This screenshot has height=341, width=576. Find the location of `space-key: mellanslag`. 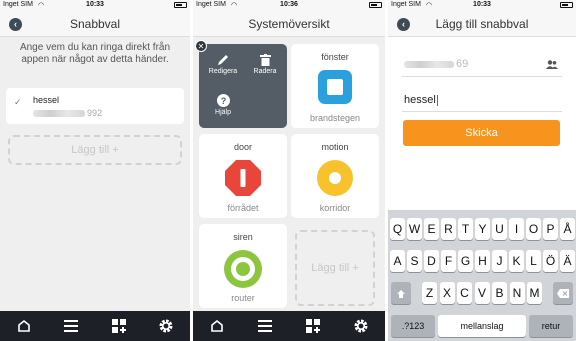

space-key: mellanslag is located at coordinates (482, 326).